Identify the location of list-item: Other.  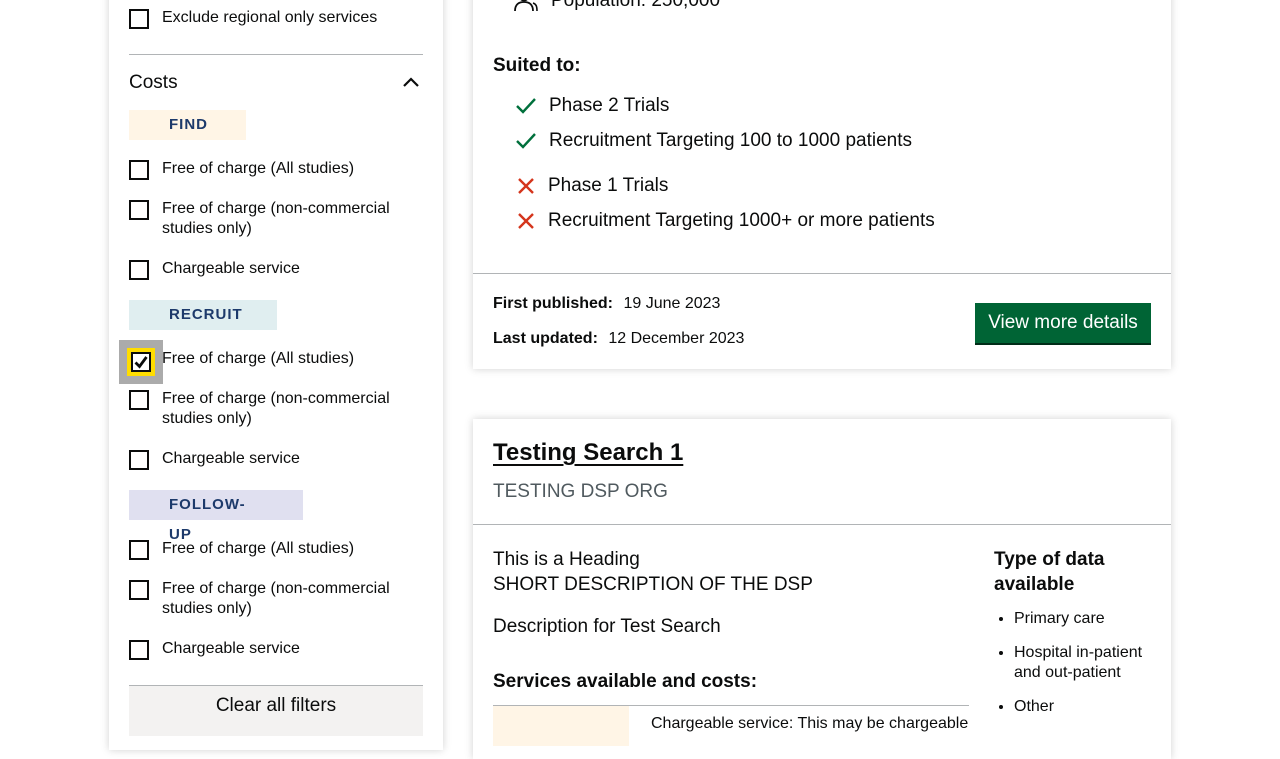
(1084, 707).